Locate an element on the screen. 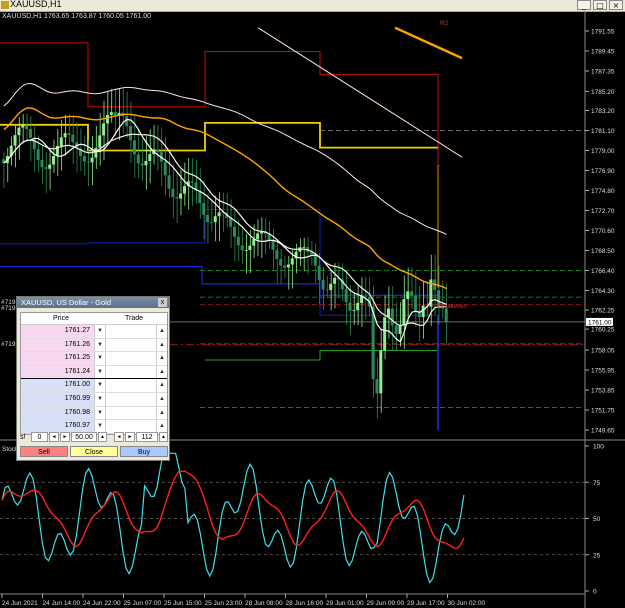 This screenshot has height=608, width=625. ladder-header: Price Trade is located at coordinates (94, 319).